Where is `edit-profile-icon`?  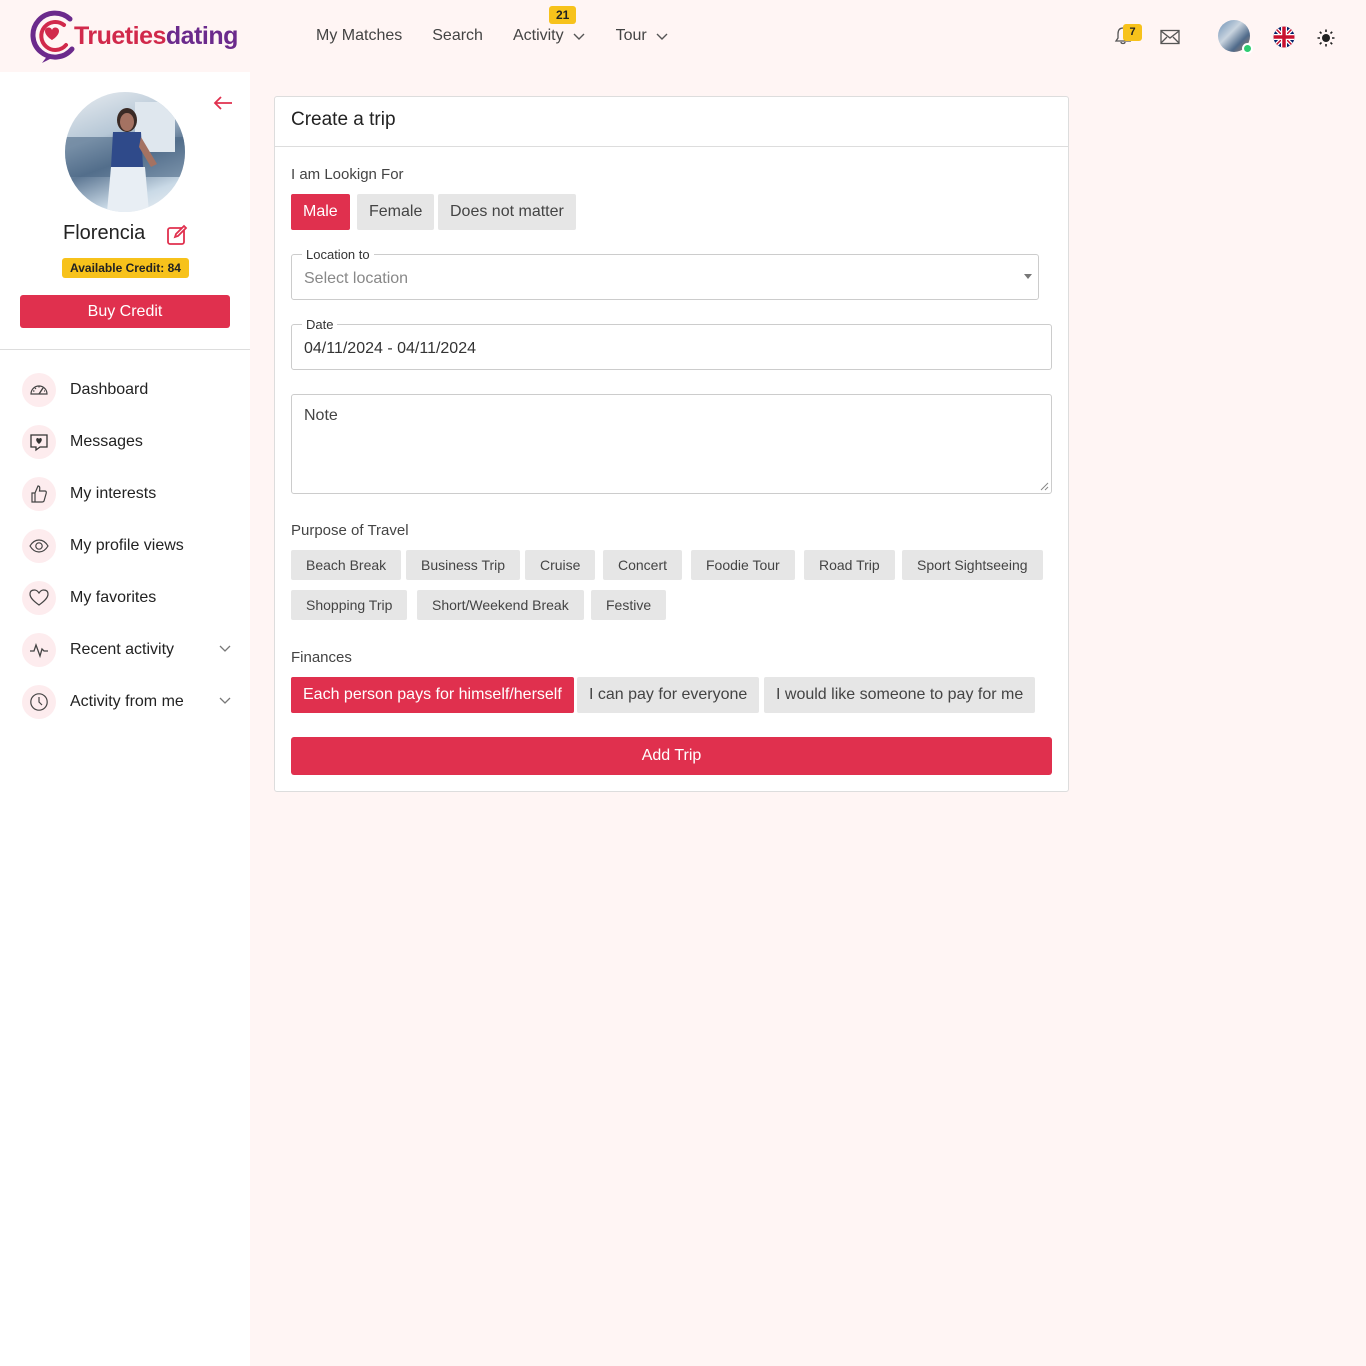
edit-profile-icon is located at coordinates (177, 235).